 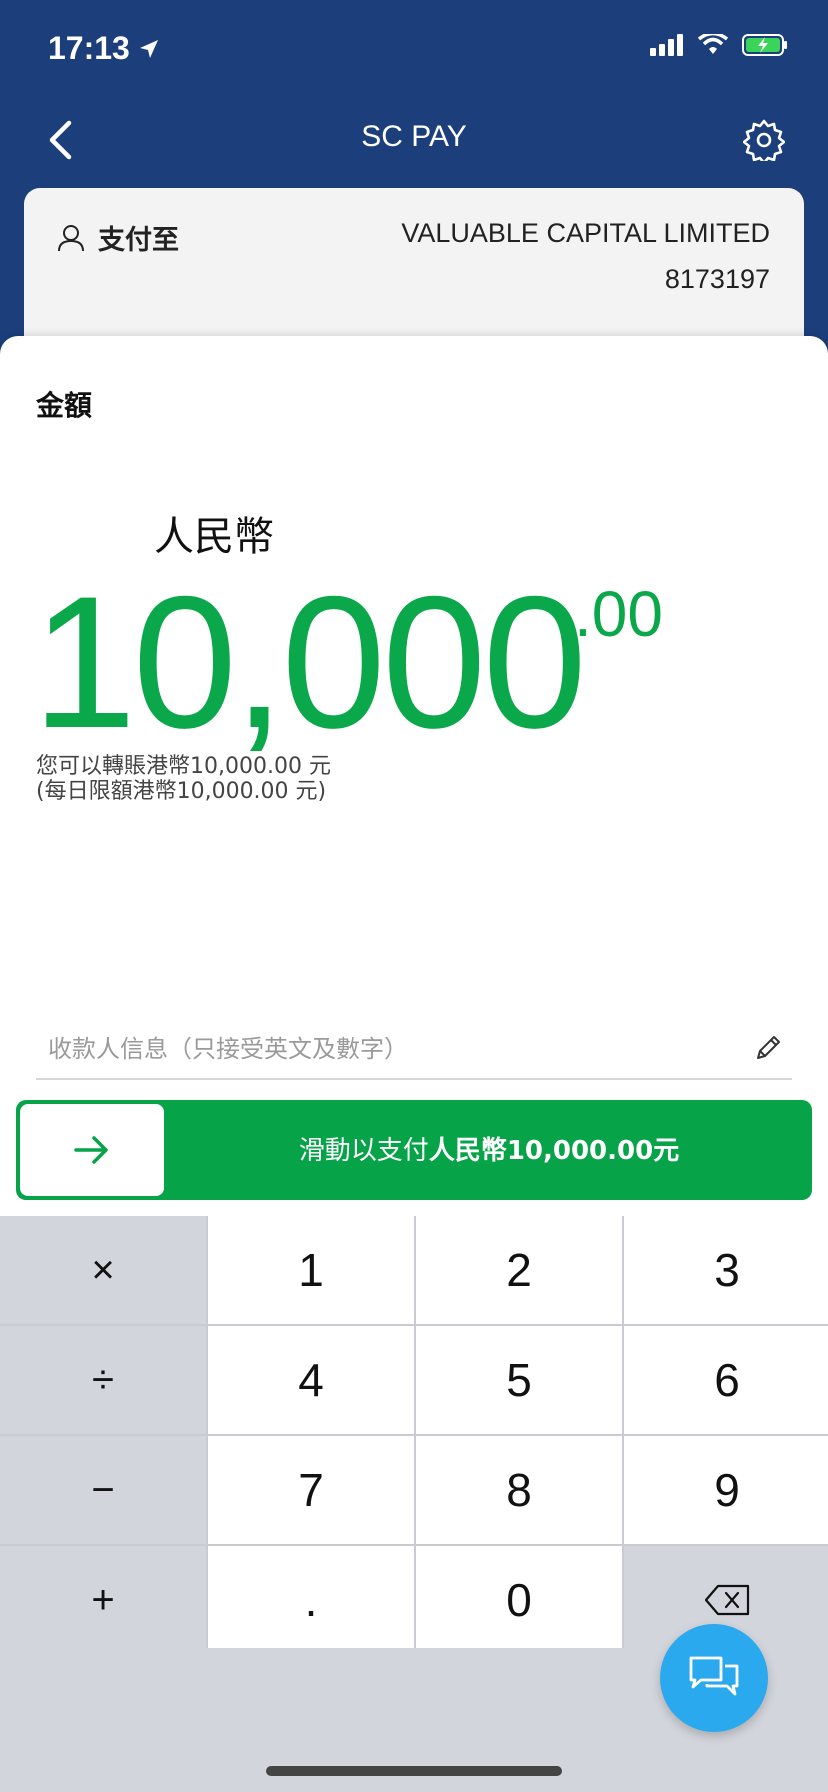 What do you see at coordinates (309, 662) in the screenshot?
I see `amount-value: 10,000` at bounding box center [309, 662].